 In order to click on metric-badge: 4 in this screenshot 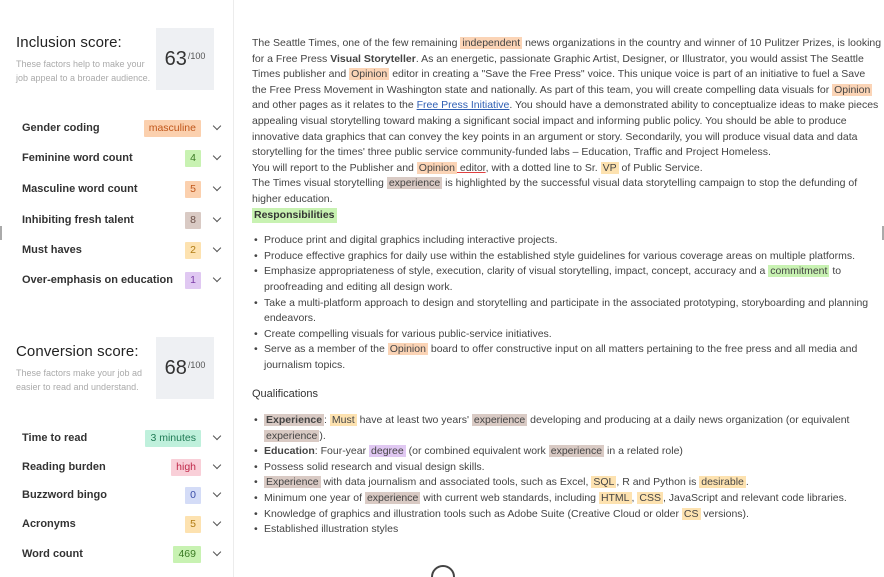, I will do `click(193, 158)`.